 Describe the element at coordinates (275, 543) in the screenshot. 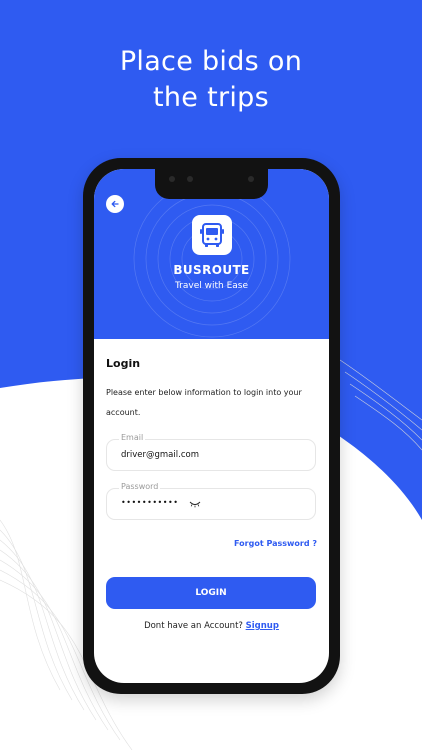

I see `forgot-password-link: Forgot Password ?` at that location.